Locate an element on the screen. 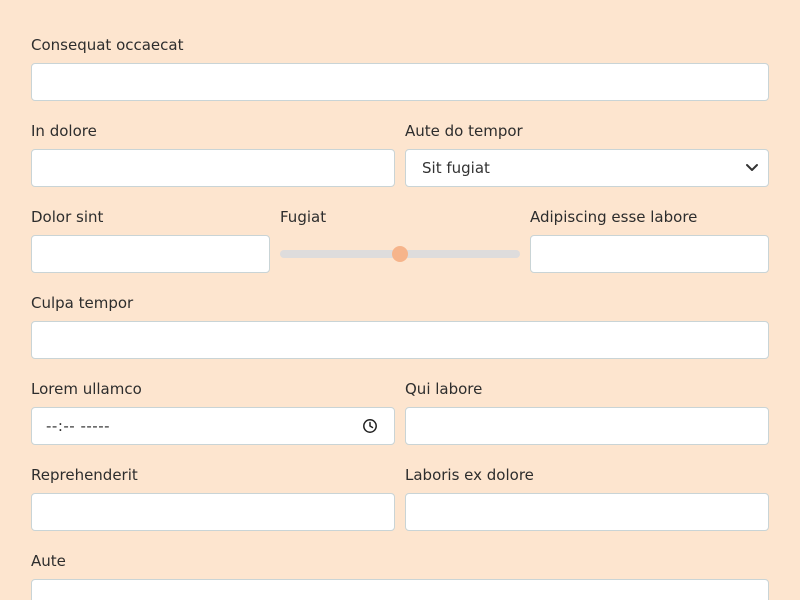 Image resolution: width=800 pixels, height=600 pixels. reprehenderit-field: Reprehenderit is located at coordinates (213, 498).